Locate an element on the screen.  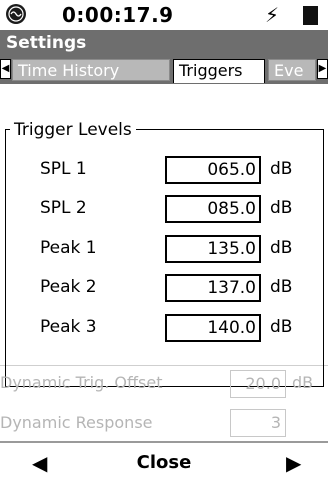
tab-scroll-left-button: ◀ is located at coordinates (5, 69).